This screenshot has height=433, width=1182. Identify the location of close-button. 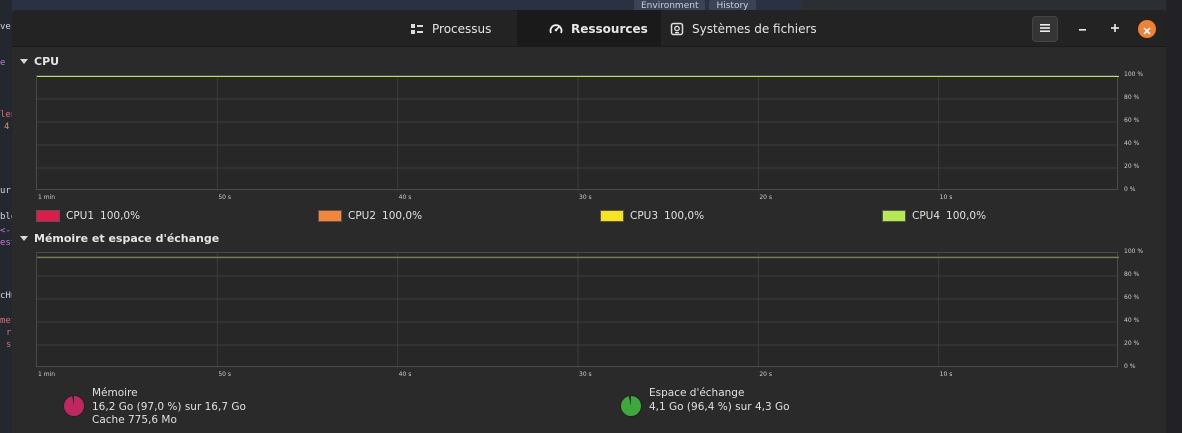
(1147, 29).